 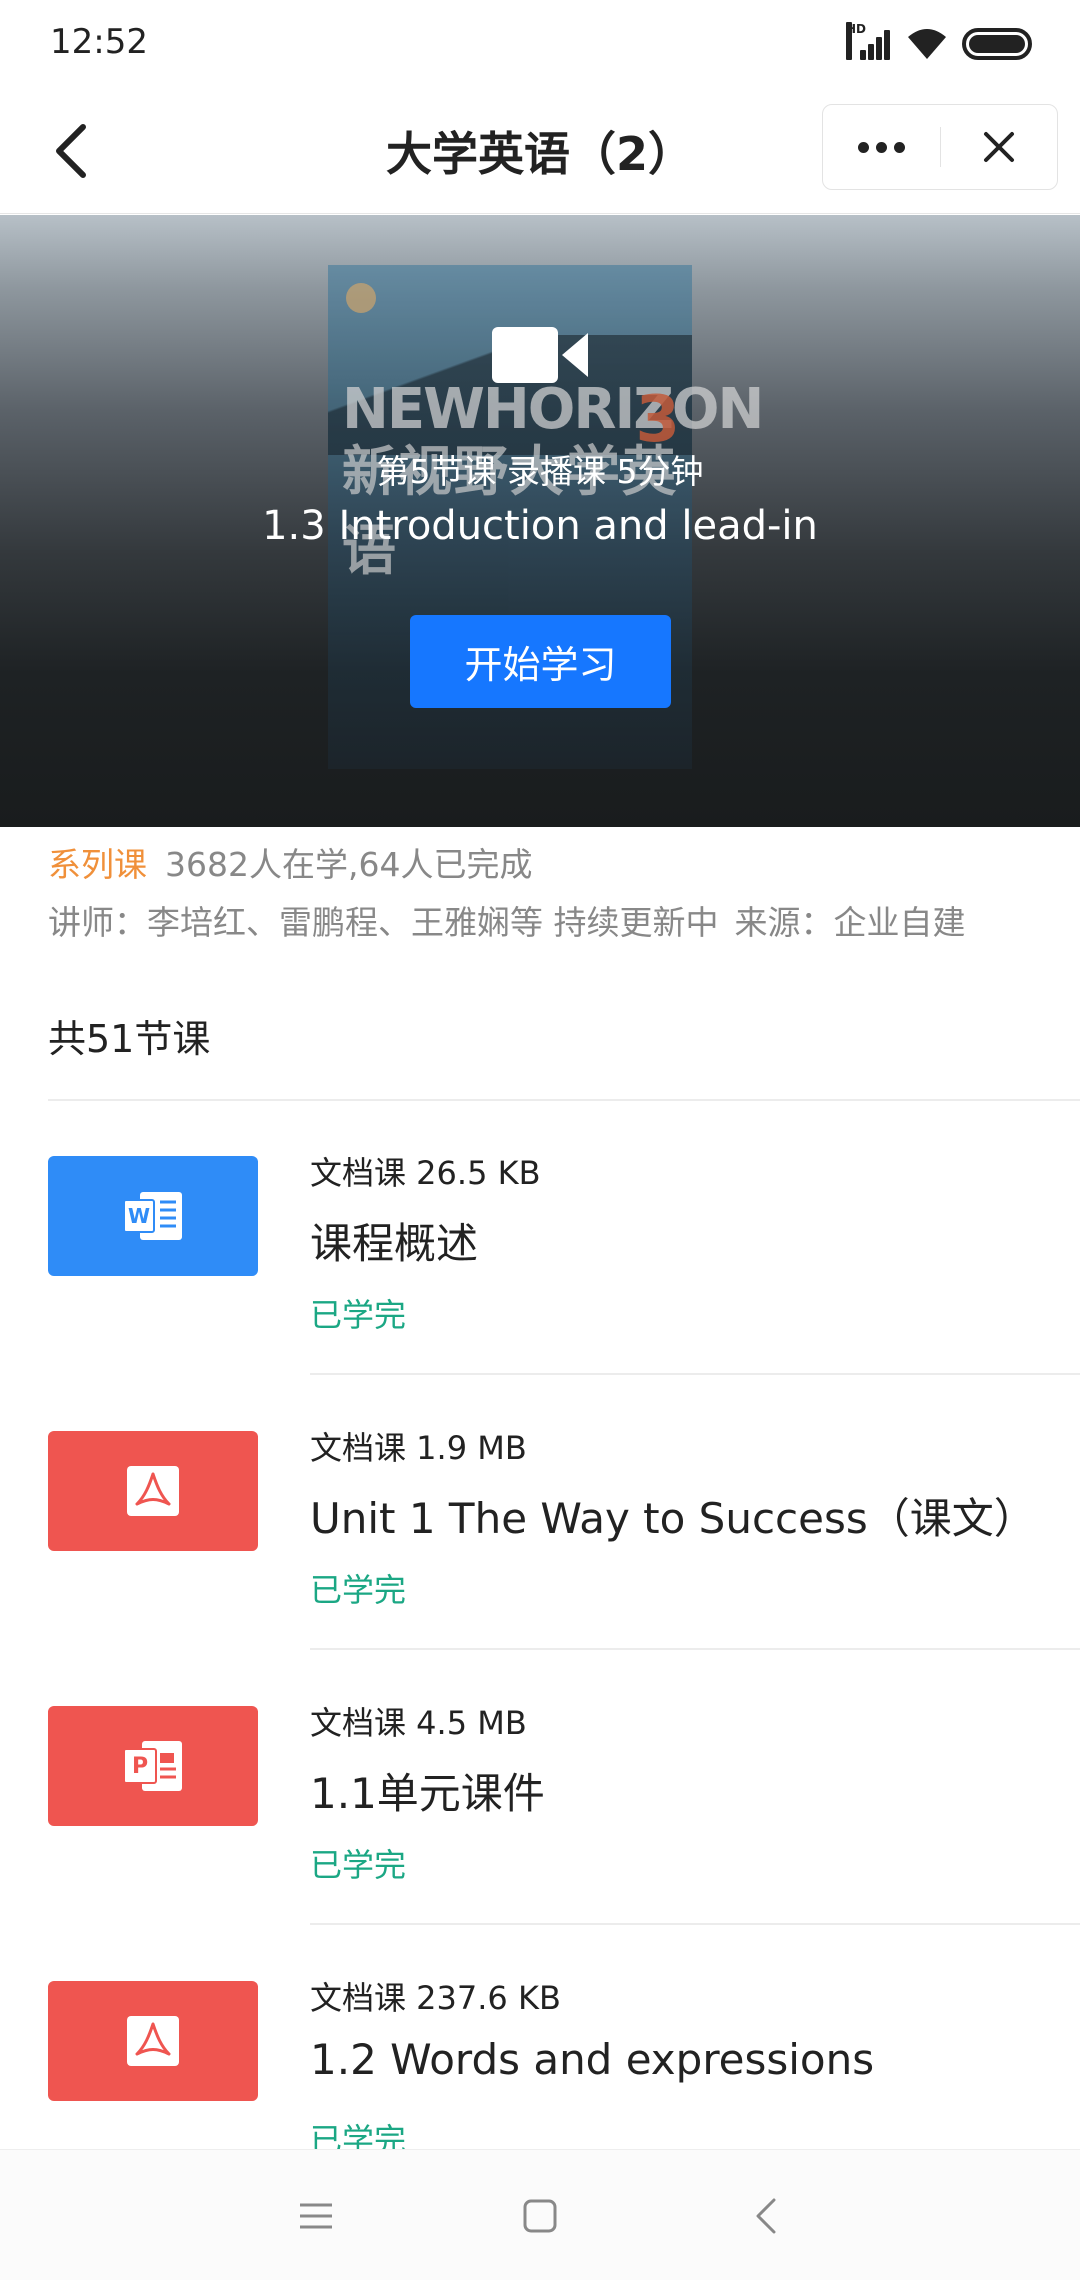 I want to click on lesson-item: P 文档课 4.5 MB 1.1单元课件 已学完, so click(x=540, y=1787).